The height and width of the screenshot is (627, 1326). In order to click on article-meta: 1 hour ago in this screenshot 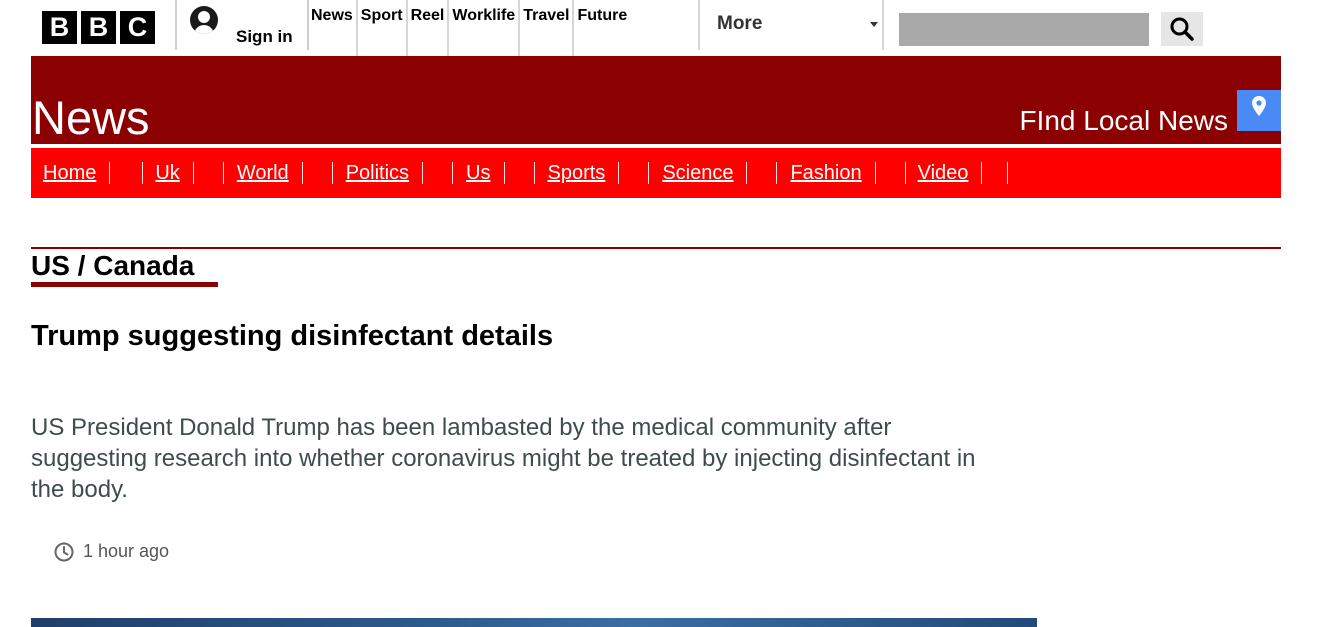, I will do `click(111, 551)`.